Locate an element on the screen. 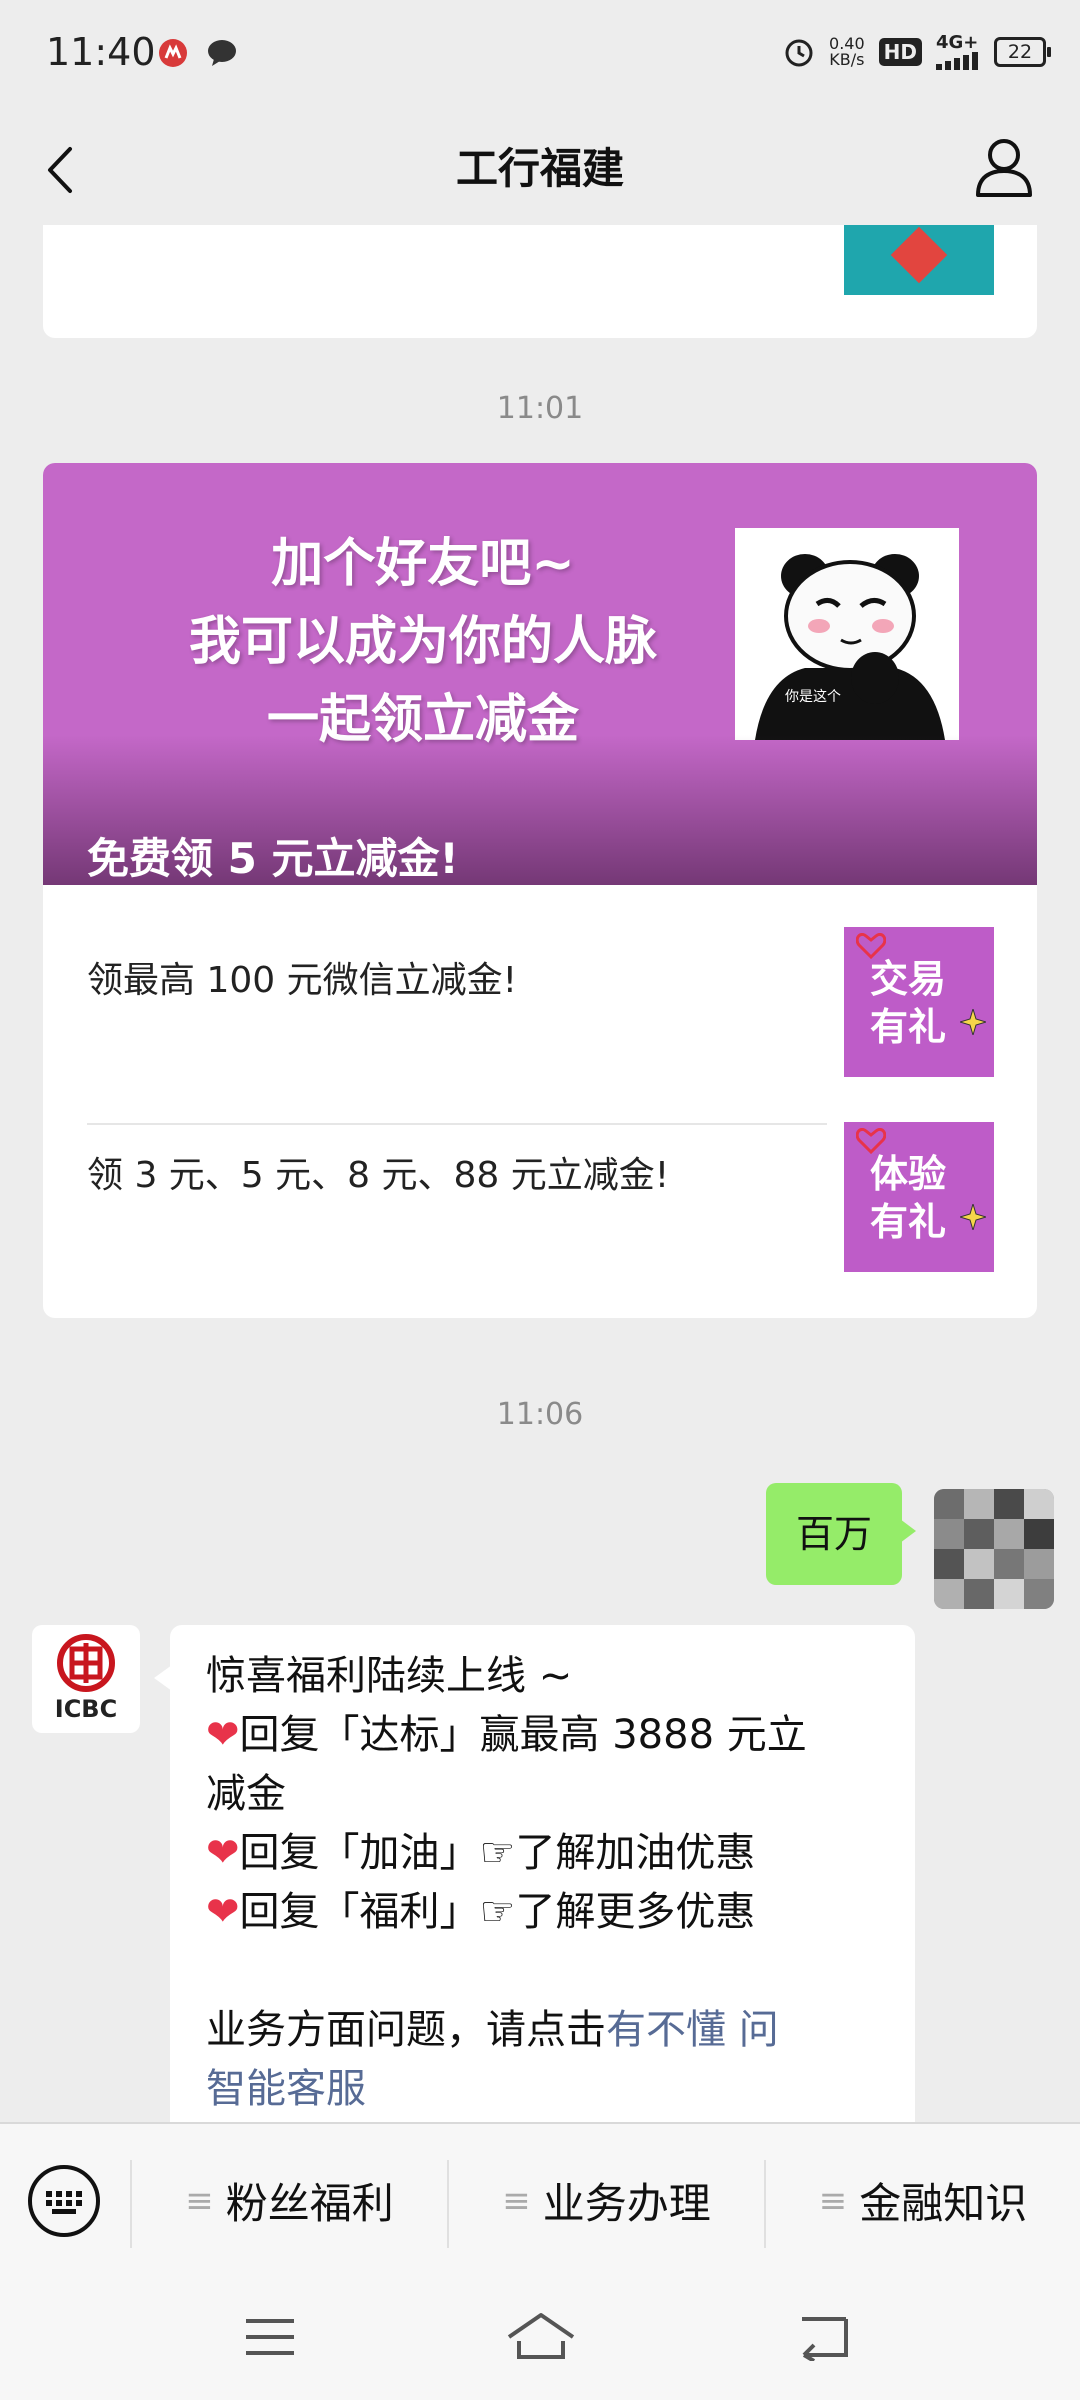 The height and width of the screenshot is (2400, 1080). keyboard-icon is located at coordinates (64, 2202).